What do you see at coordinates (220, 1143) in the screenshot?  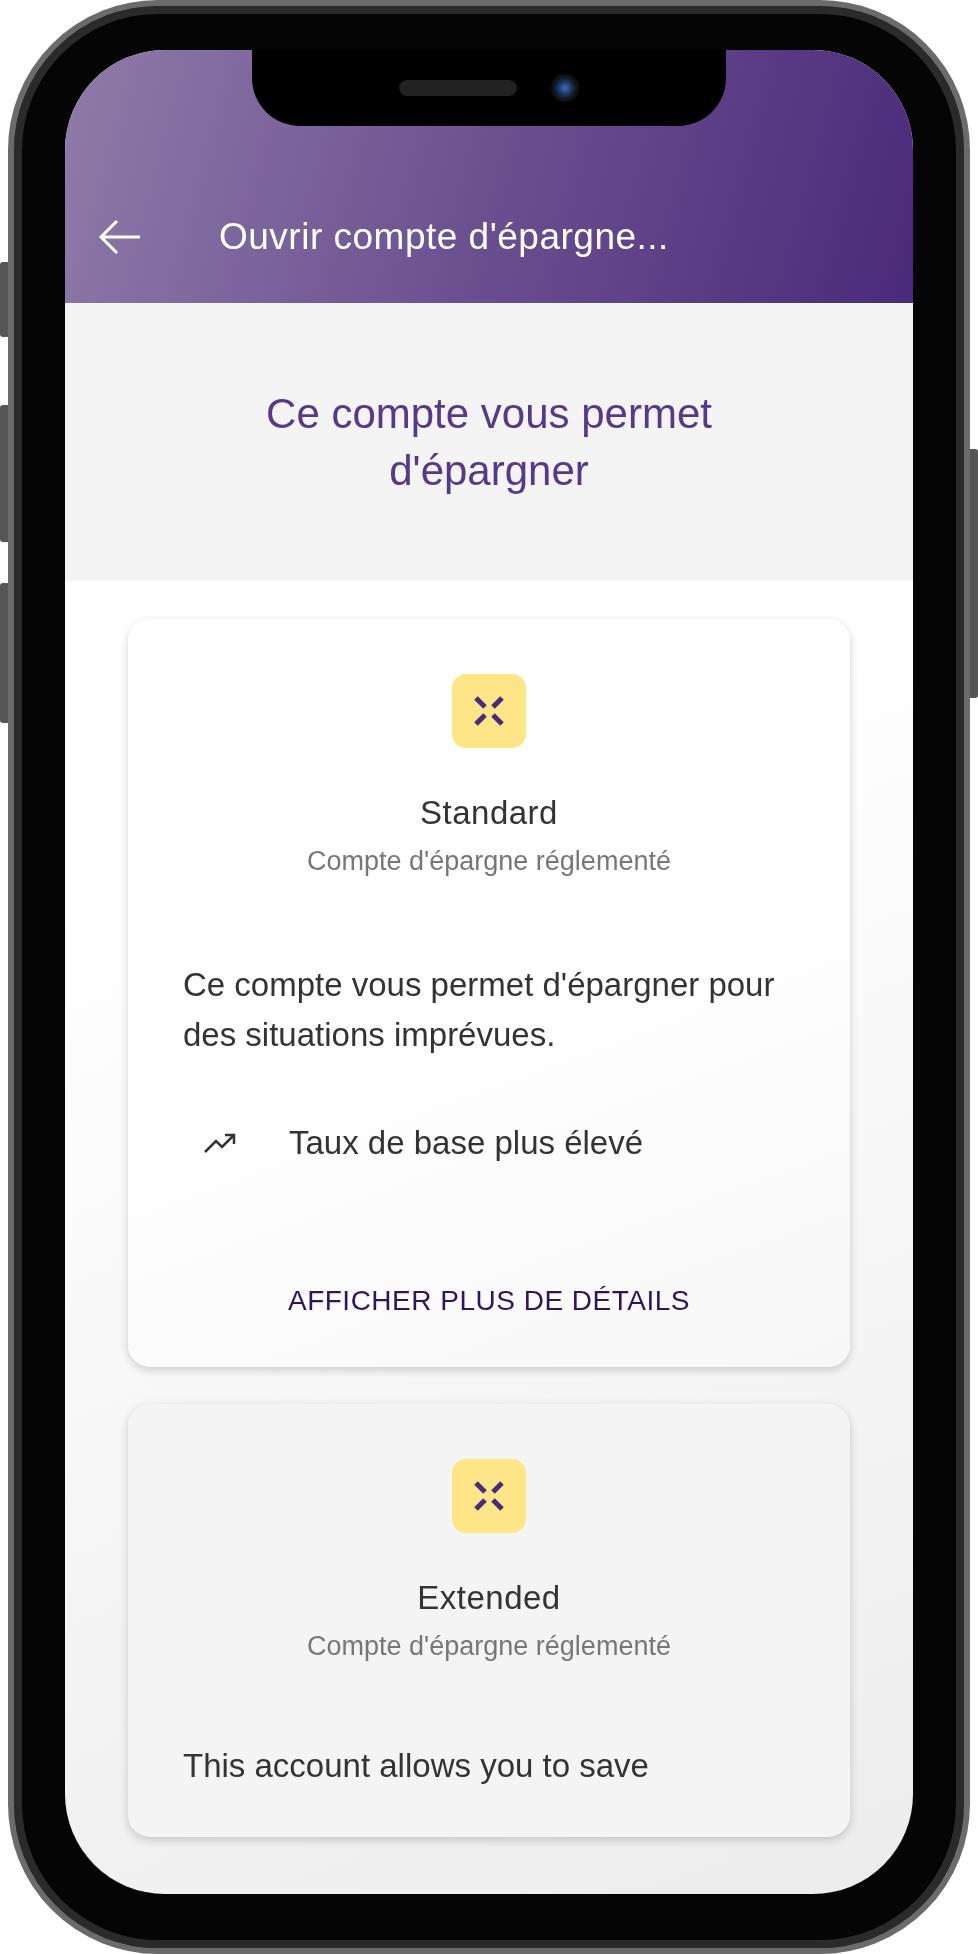 I see `trending-up-icon` at bounding box center [220, 1143].